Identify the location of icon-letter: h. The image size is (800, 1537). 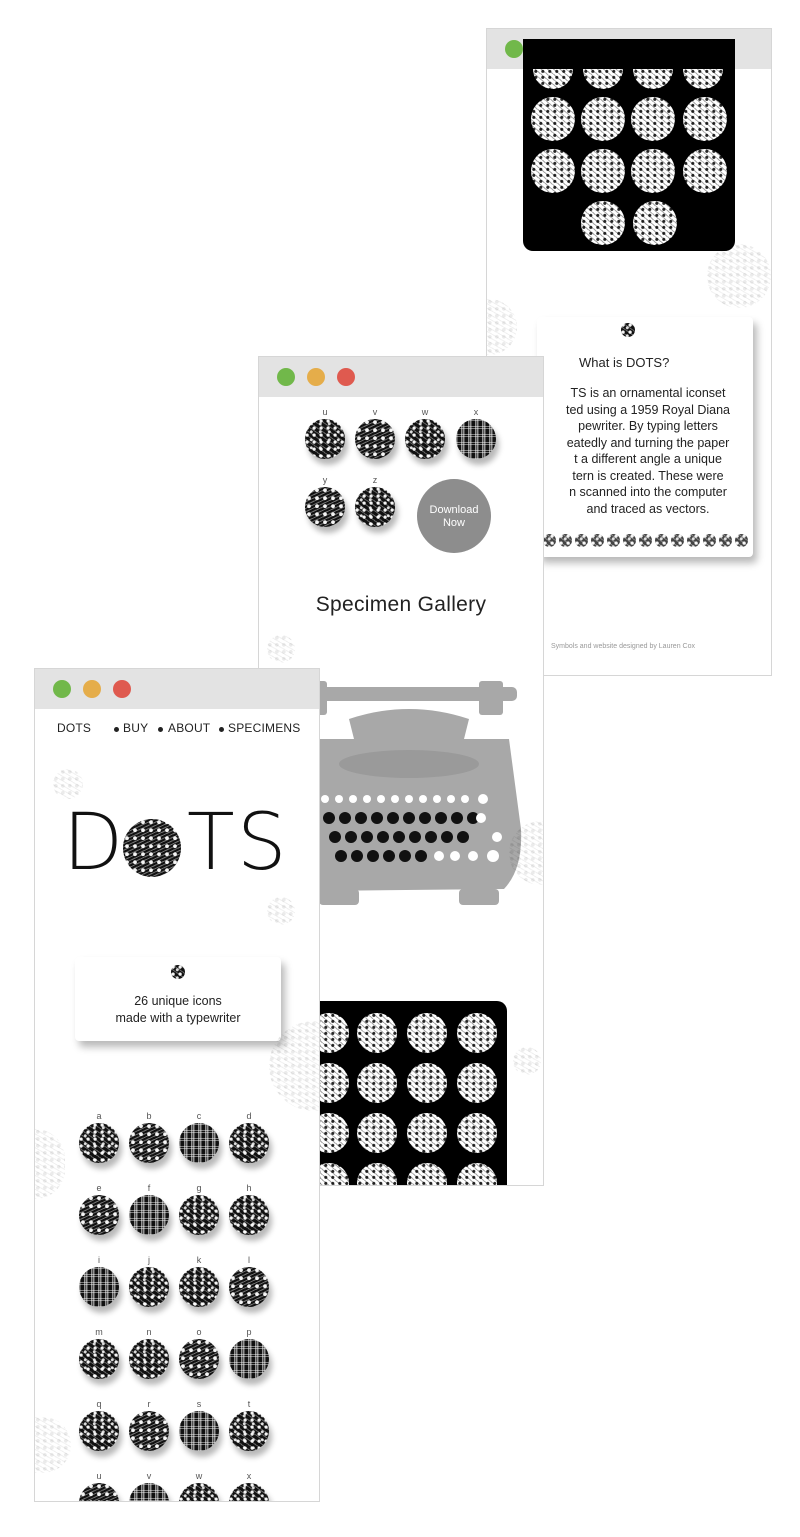
(249, 1188).